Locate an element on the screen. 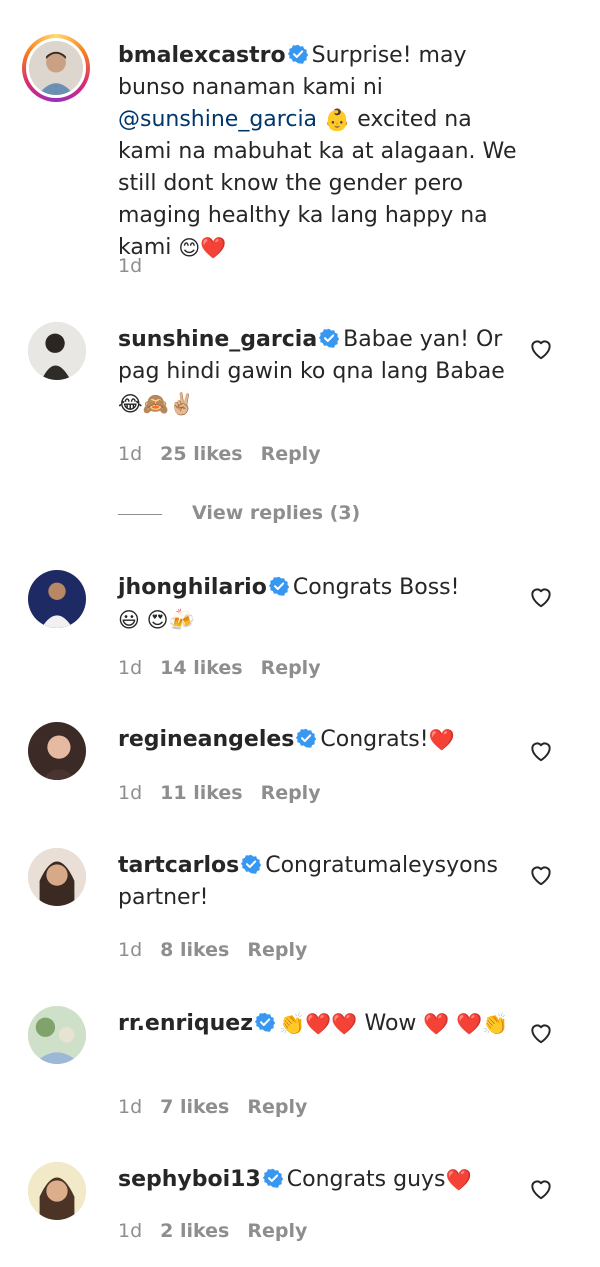 The width and height of the screenshot is (600, 1267). avatar-jhonghilario is located at coordinates (57, 599).